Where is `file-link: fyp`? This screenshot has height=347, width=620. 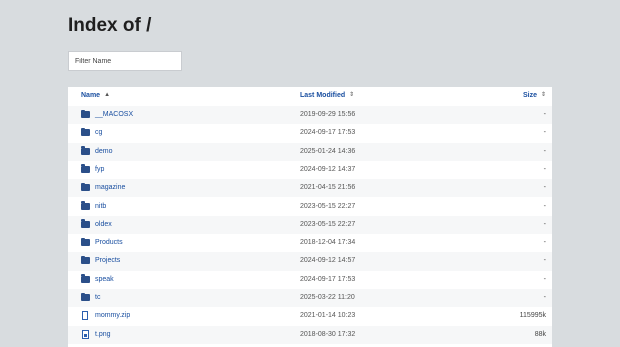 file-link: fyp is located at coordinates (99, 170).